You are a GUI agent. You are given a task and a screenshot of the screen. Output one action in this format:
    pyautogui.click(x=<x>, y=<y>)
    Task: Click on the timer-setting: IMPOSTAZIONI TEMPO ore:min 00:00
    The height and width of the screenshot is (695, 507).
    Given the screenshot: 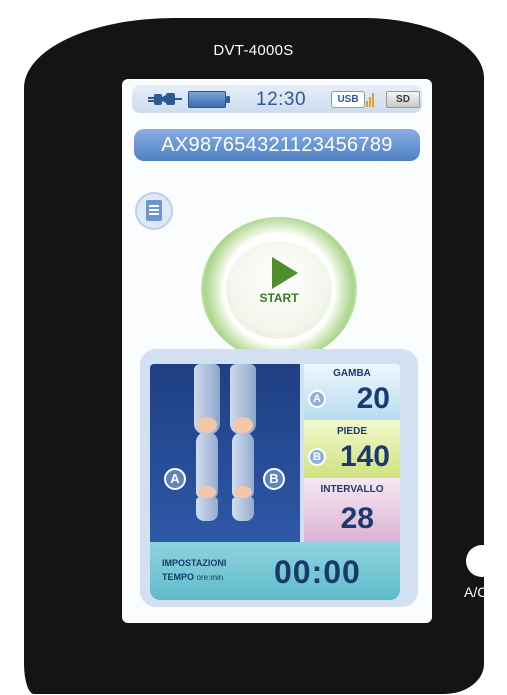 What is the action you would take?
    pyautogui.click(x=275, y=571)
    